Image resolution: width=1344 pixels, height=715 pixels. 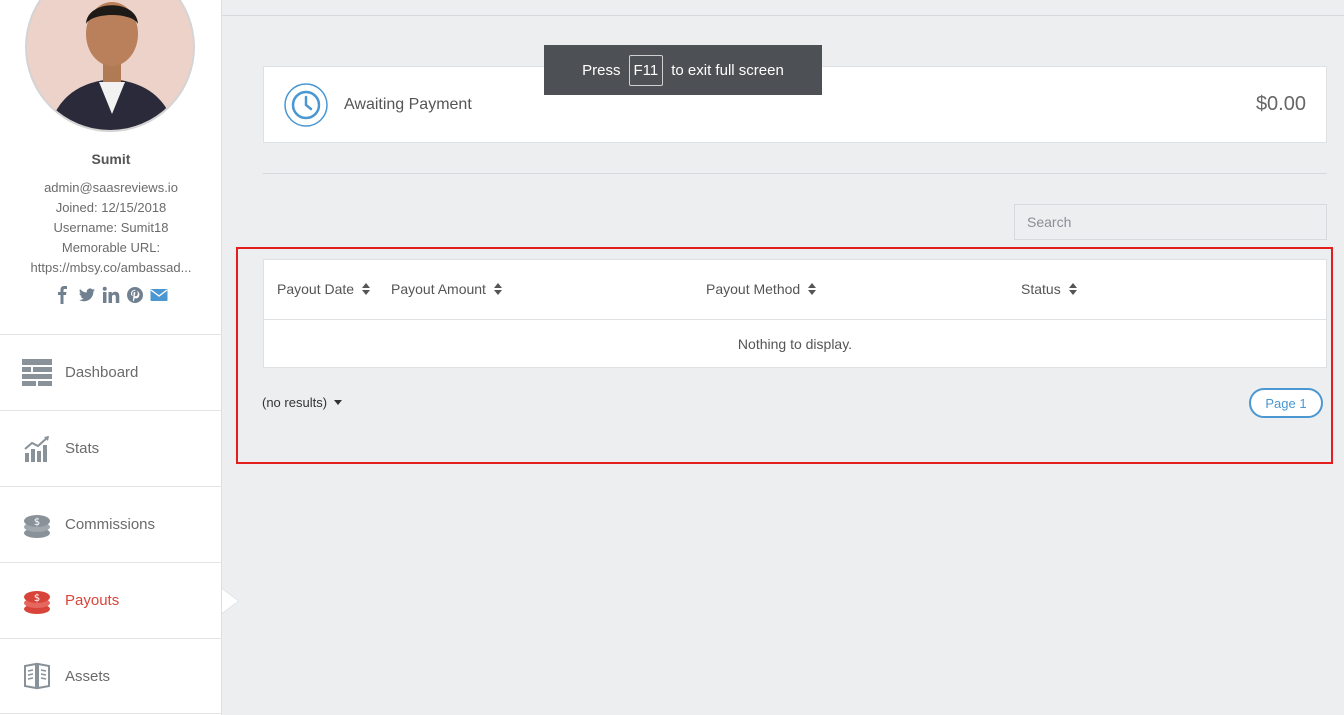 I want to click on assets-icon, so click(x=37, y=676).